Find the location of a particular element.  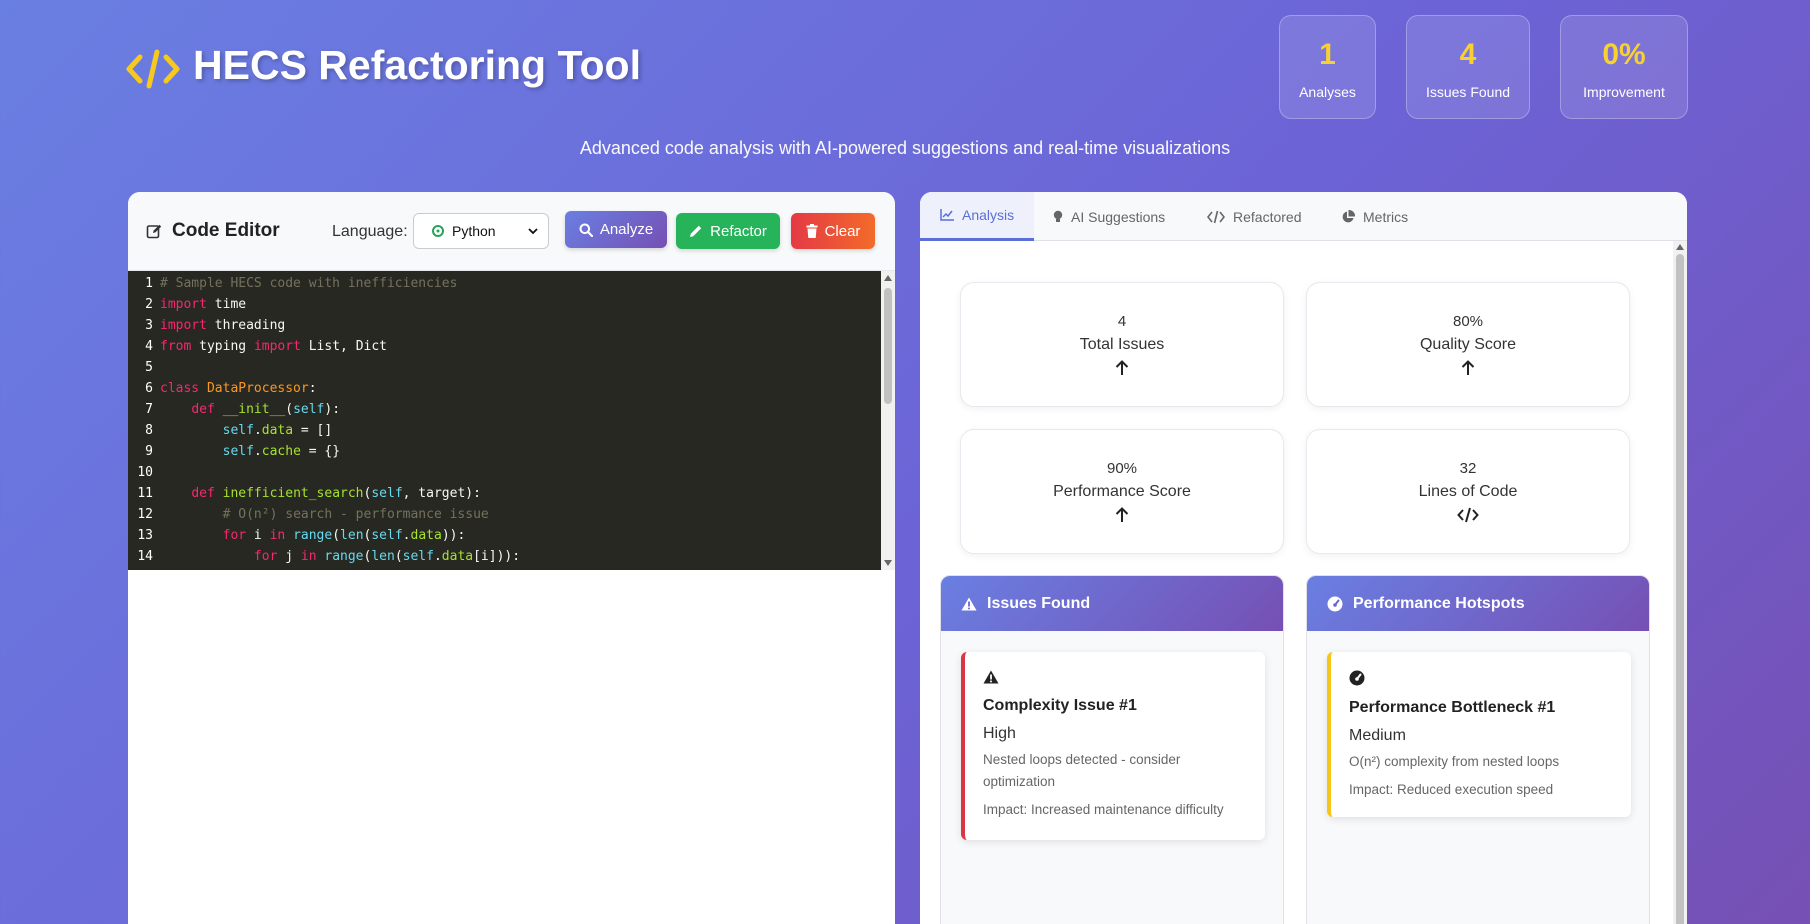

performance-hotspots-header: Performance Hotspots is located at coordinates (1478, 603).